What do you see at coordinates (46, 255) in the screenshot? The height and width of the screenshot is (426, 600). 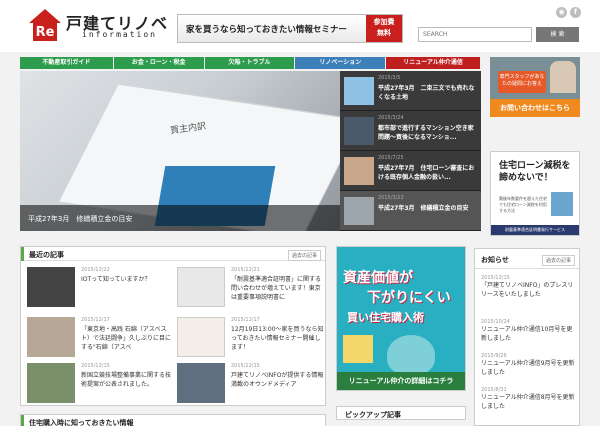 I see `recent-title: 最近の記事` at bounding box center [46, 255].